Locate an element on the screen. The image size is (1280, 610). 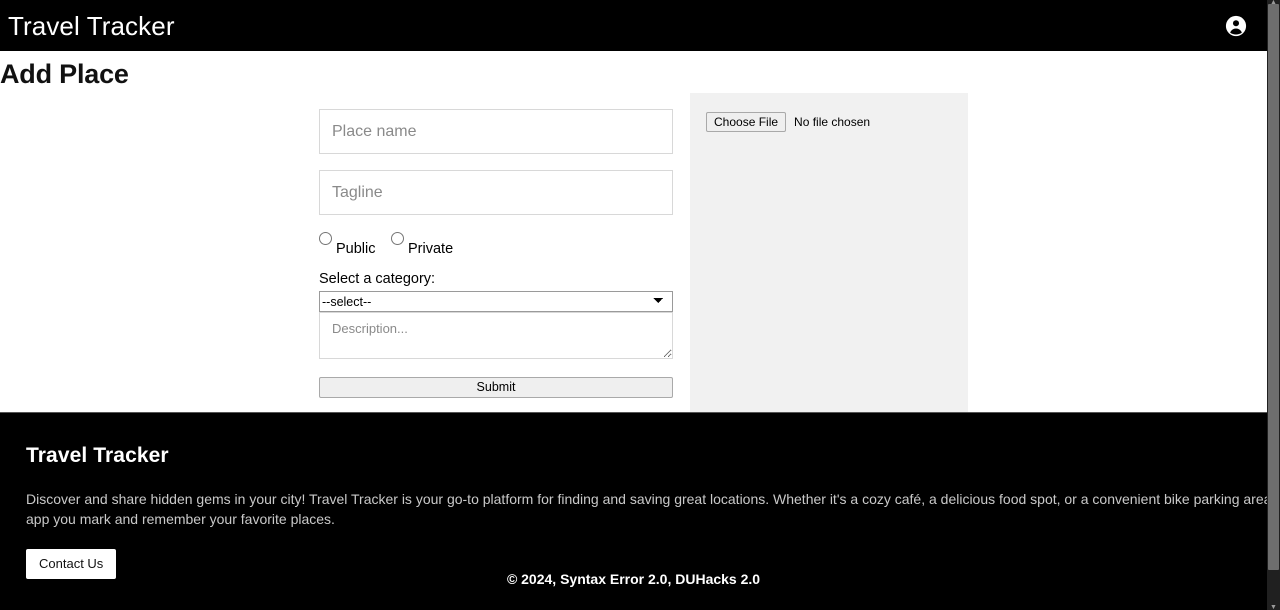
visibility-radio-group: Public Private is located at coordinates (496, 245).